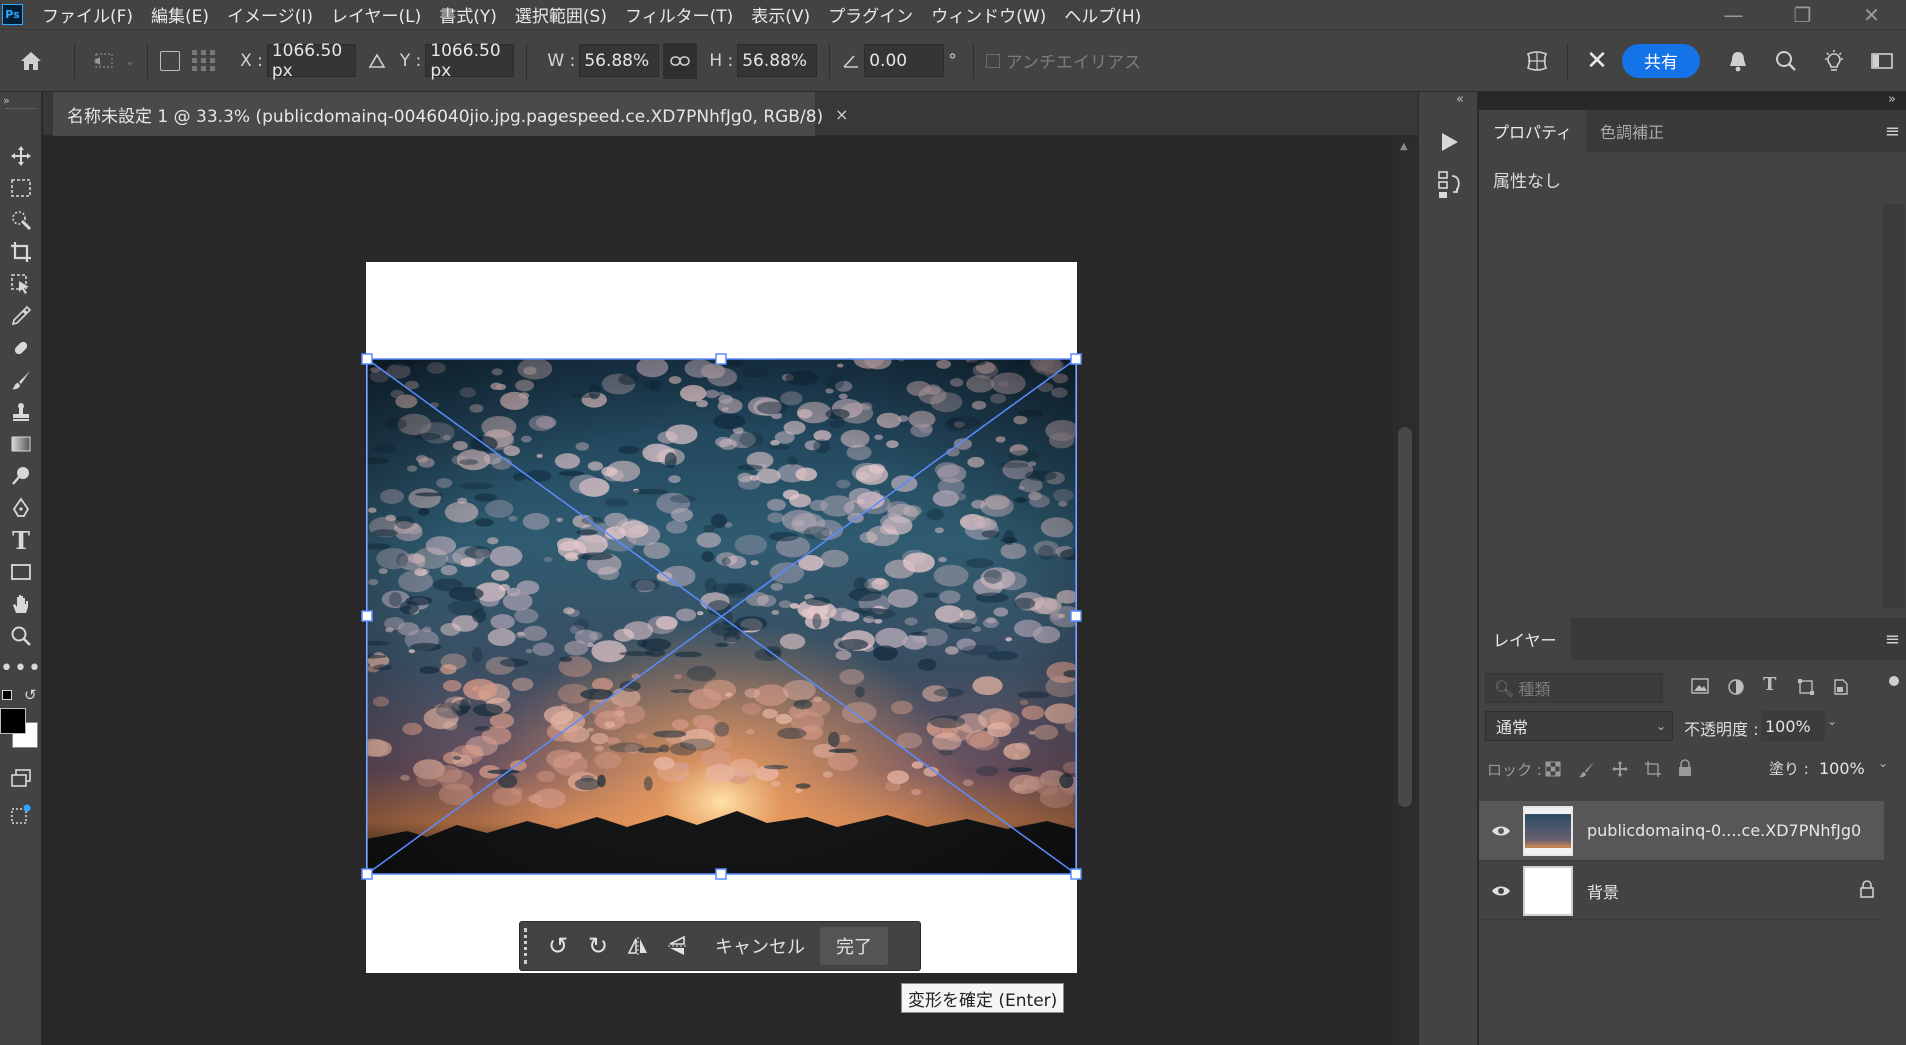  I want to click on y-position-field: 1066.50 px, so click(470, 61).